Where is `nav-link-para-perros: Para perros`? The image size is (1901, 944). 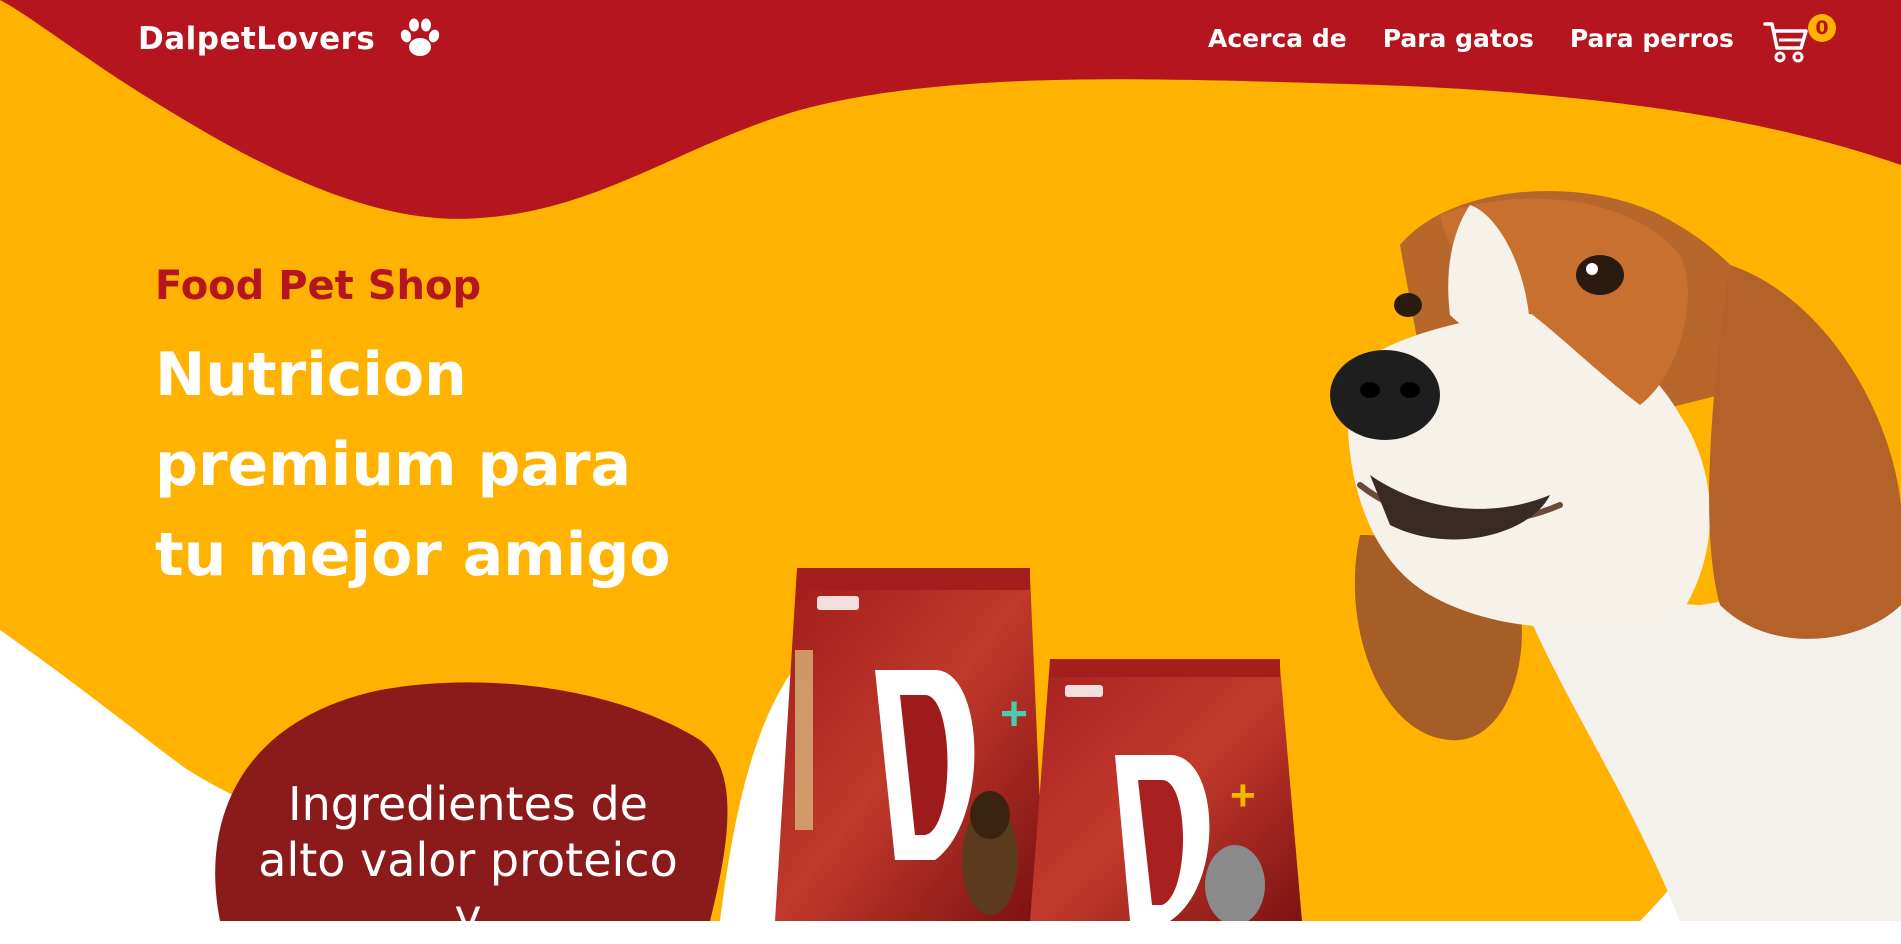 nav-link-para-perros: Para perros is located at coordinates (1652, 38).